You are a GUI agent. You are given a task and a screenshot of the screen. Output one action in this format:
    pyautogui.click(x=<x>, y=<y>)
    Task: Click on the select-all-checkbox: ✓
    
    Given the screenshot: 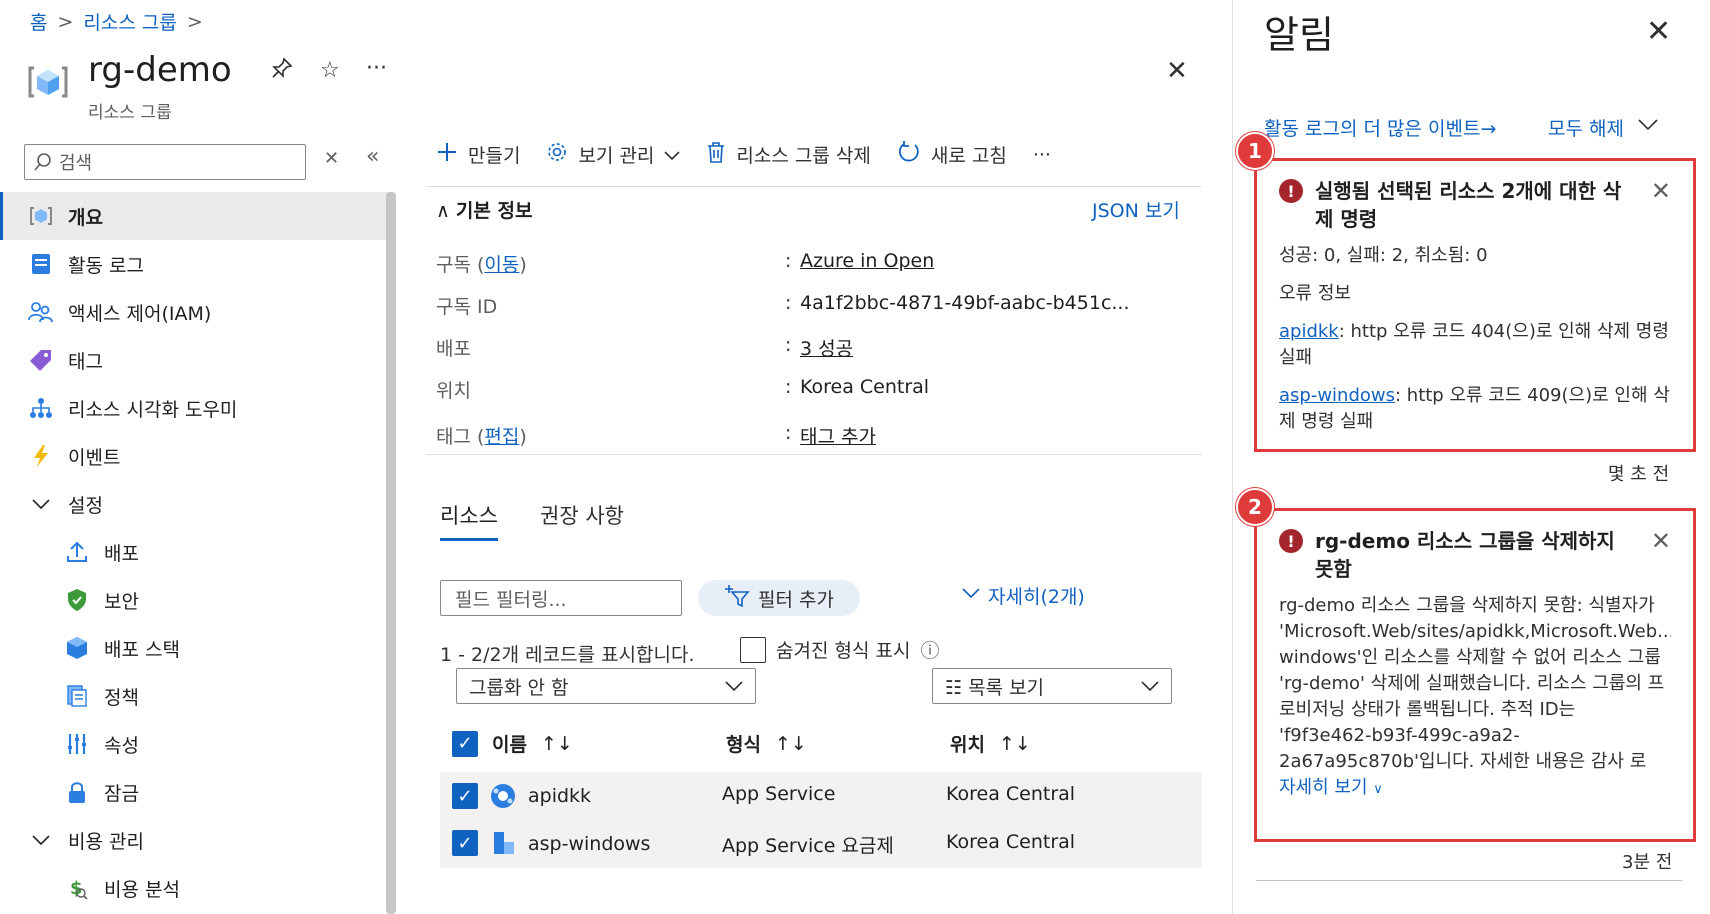 What is the action you would take?
    pyautogui.click(x=465, y=743)
    